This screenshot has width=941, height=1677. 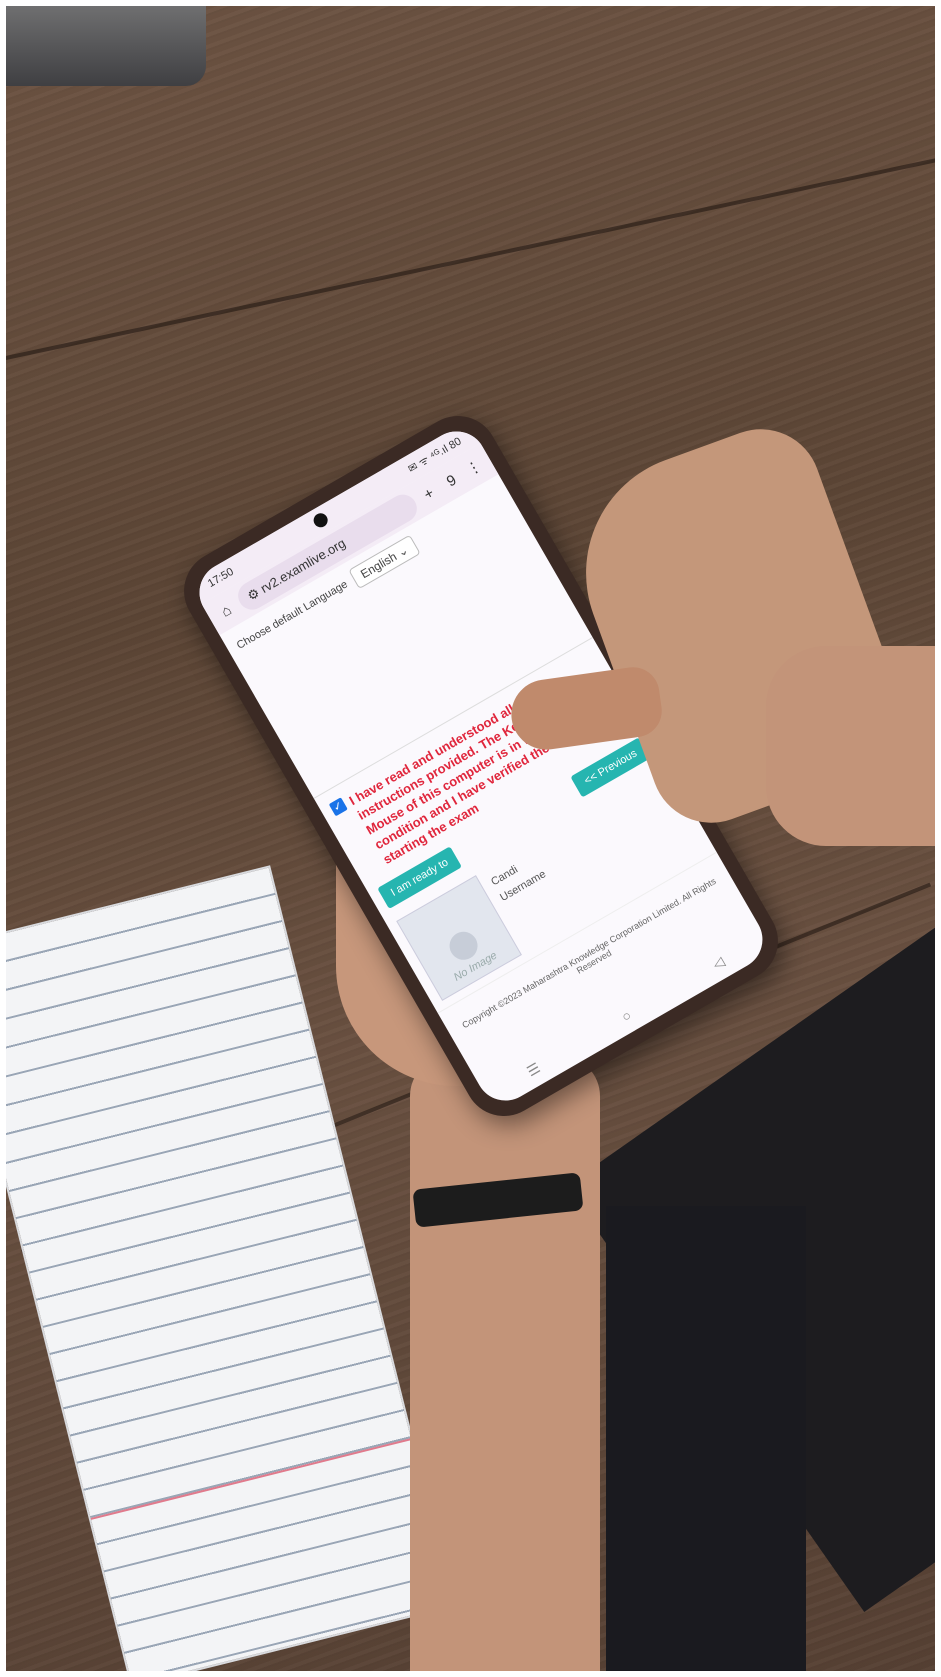 What do you see at coordinates (719, 963) in the screenshot?
I see `back-icon: ◁` at bounding box center [719, 963].